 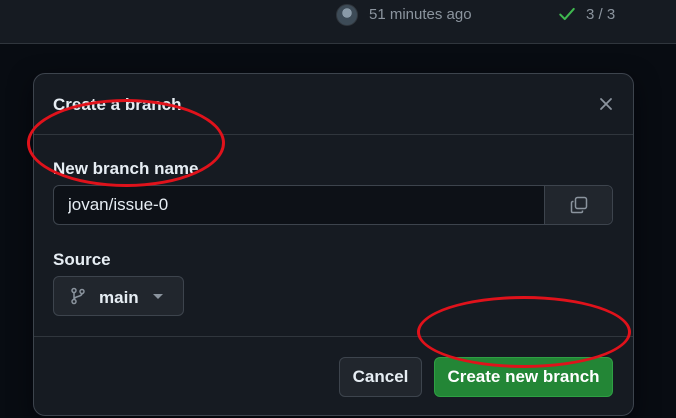 What do you see at coordinates (347, 15) in the screenshot?
I see `avatar` at bounding box center [347, 15].